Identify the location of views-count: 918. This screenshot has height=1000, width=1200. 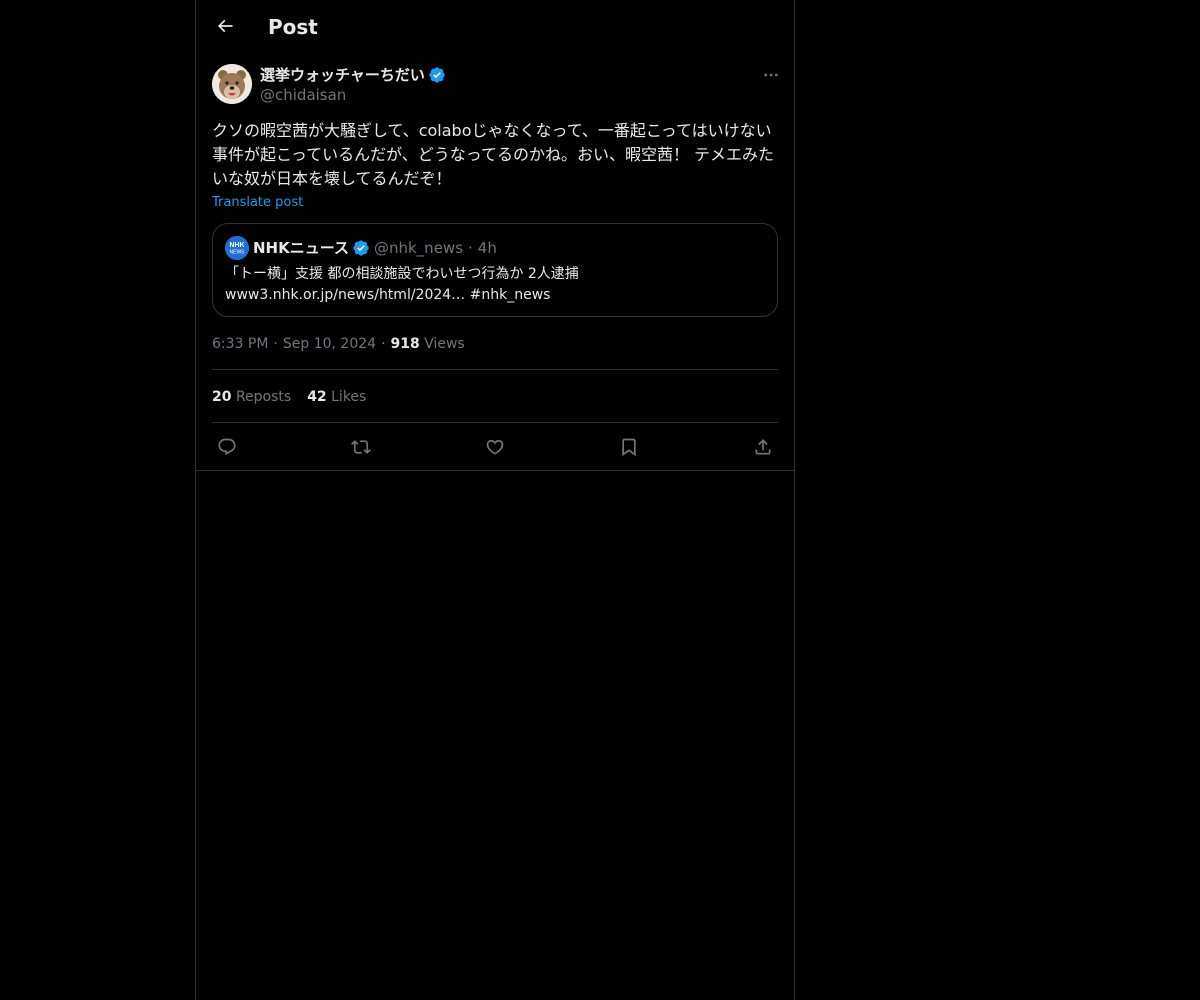
(405, 344).